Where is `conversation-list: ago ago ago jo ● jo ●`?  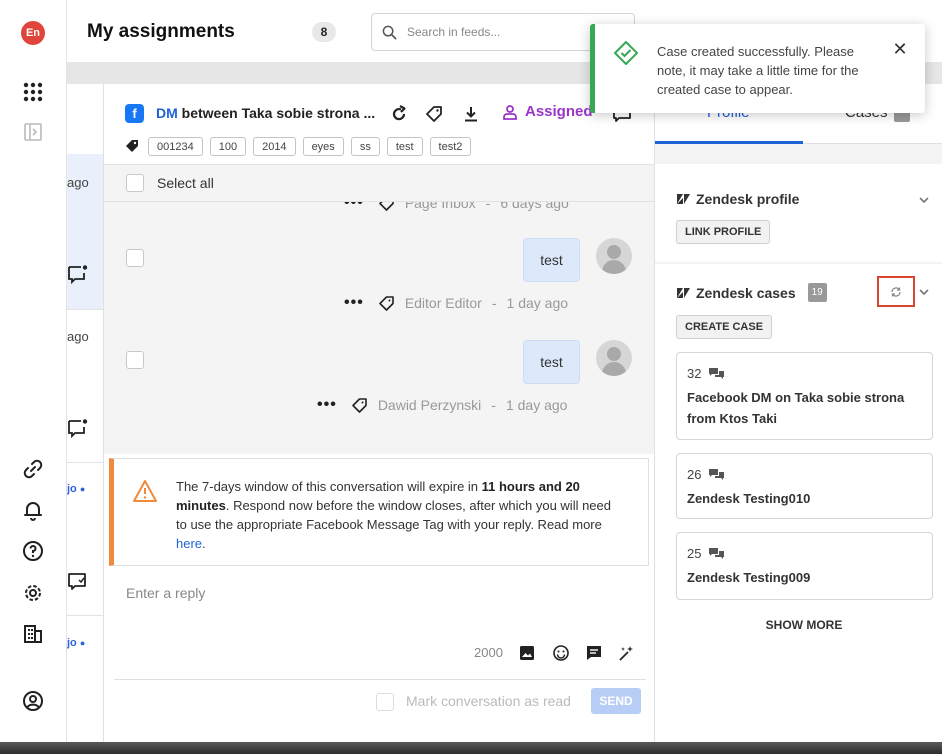 conversation-list: ago ago ago jo ● jo ● is located at coordinates (85, 413).